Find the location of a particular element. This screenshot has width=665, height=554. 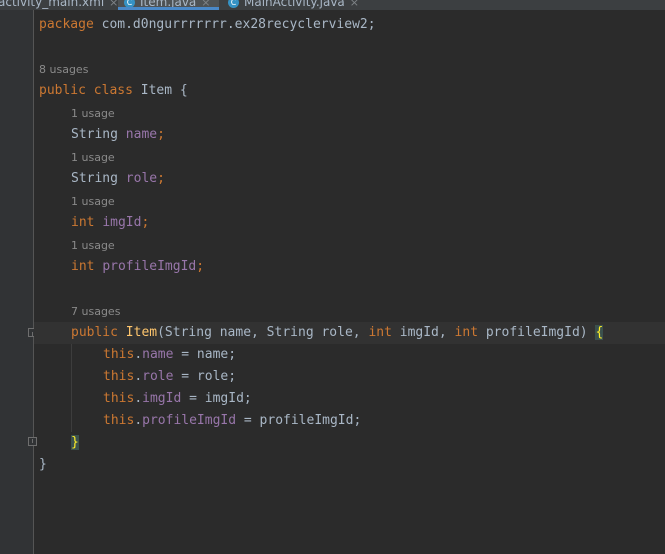

code-line-field-profileimgid: int profileImgId; is located at coordinates (138, 266).